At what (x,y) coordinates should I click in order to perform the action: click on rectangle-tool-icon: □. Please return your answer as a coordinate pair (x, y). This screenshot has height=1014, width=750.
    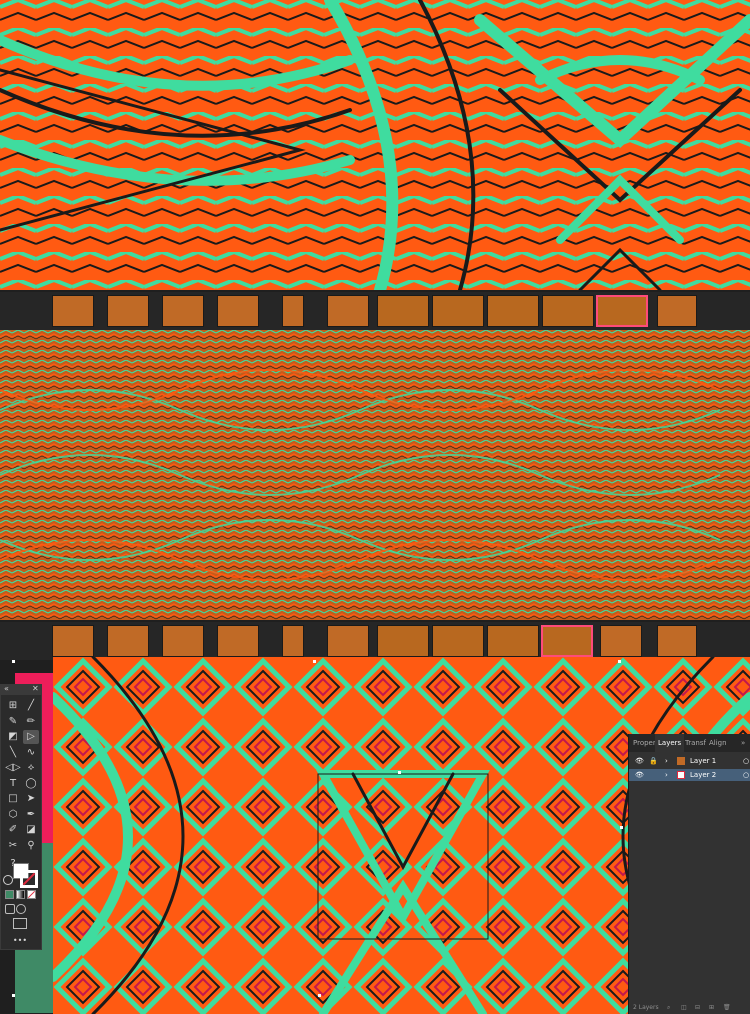
    Looking at the image, I should click on (13, 799).